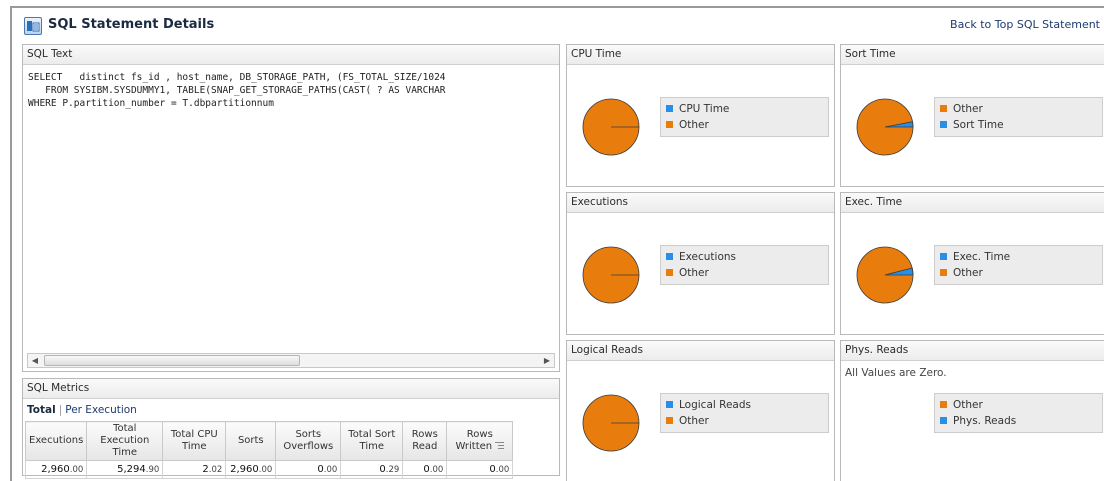  What do you see at coordinates (251, 441) in the screenshot?
I see `column-header-sorts: Sorts` at bounding box center [251, 441].